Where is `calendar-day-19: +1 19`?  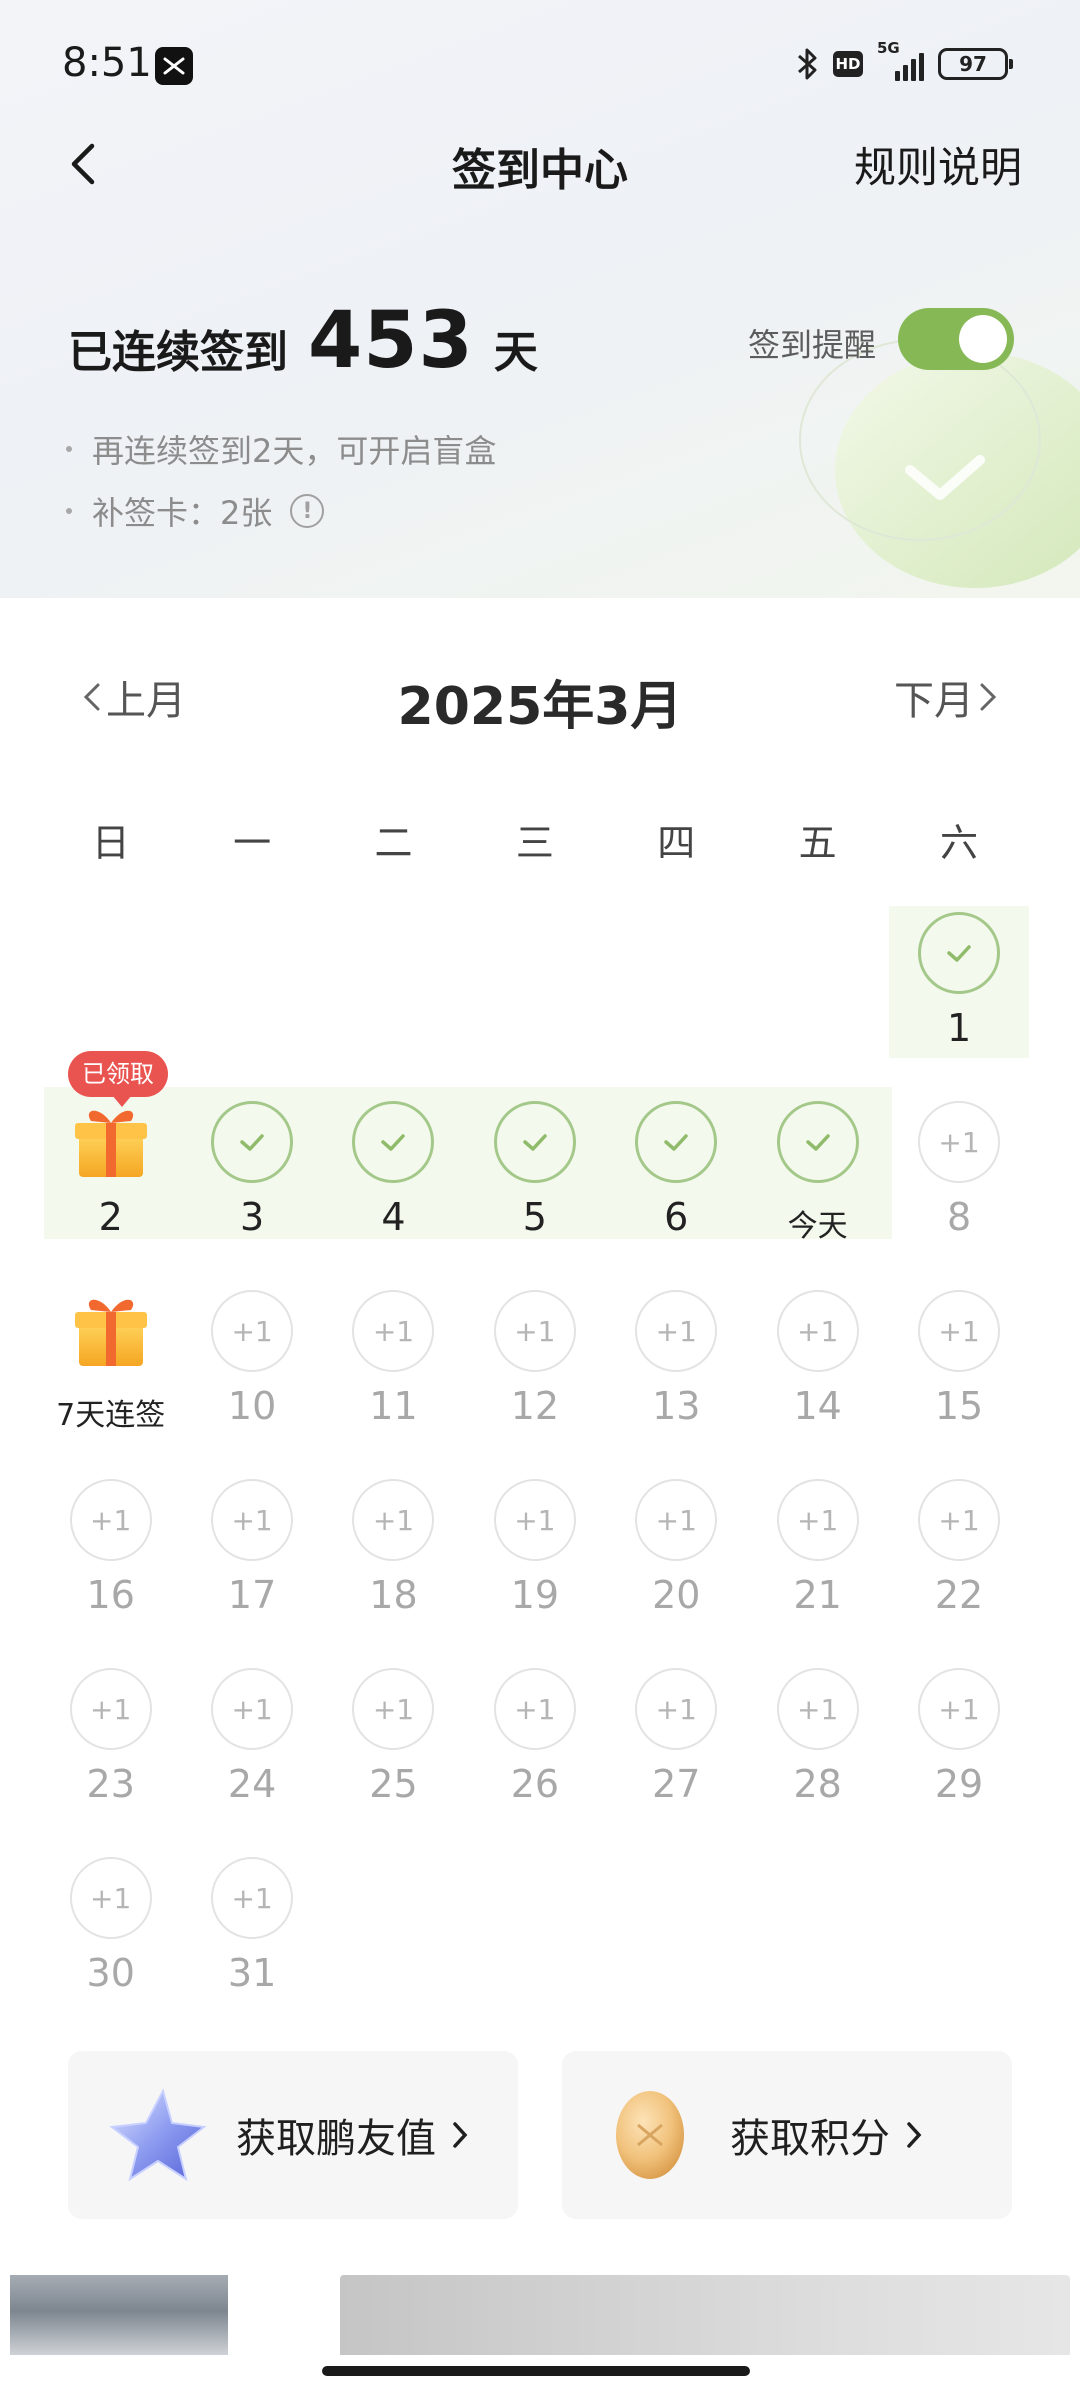
calendar-day-19: +1 19 is located at coordinates (534, 1559).